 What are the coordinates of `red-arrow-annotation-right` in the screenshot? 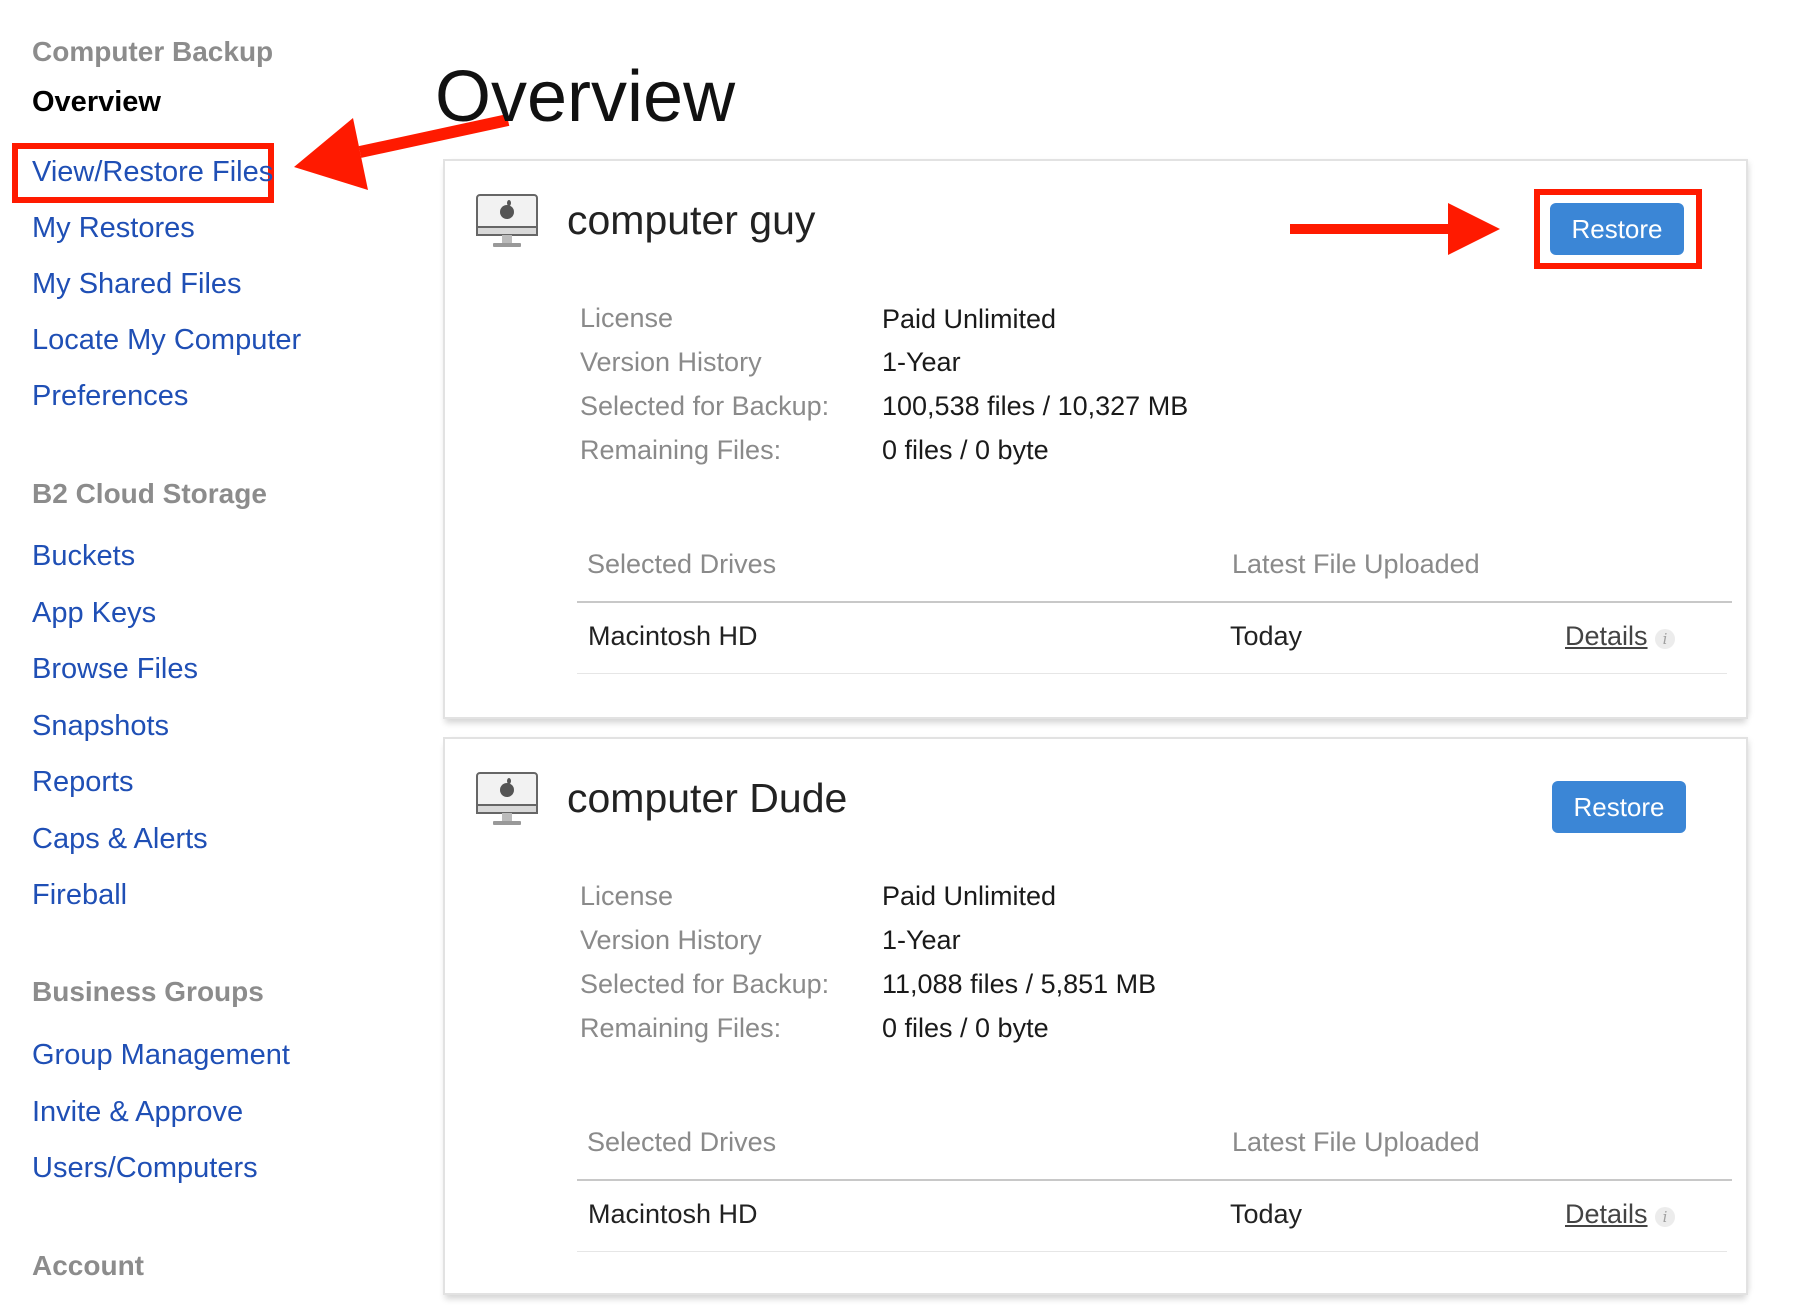 It's located at (1395, 229).